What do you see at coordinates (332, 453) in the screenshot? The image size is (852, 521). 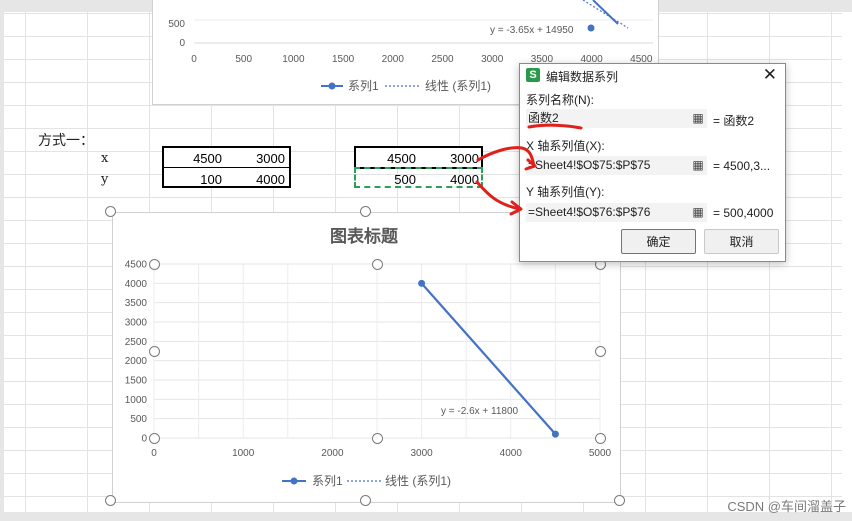 I see `x-tick-label: 2000` at bounding box center [332, 453].